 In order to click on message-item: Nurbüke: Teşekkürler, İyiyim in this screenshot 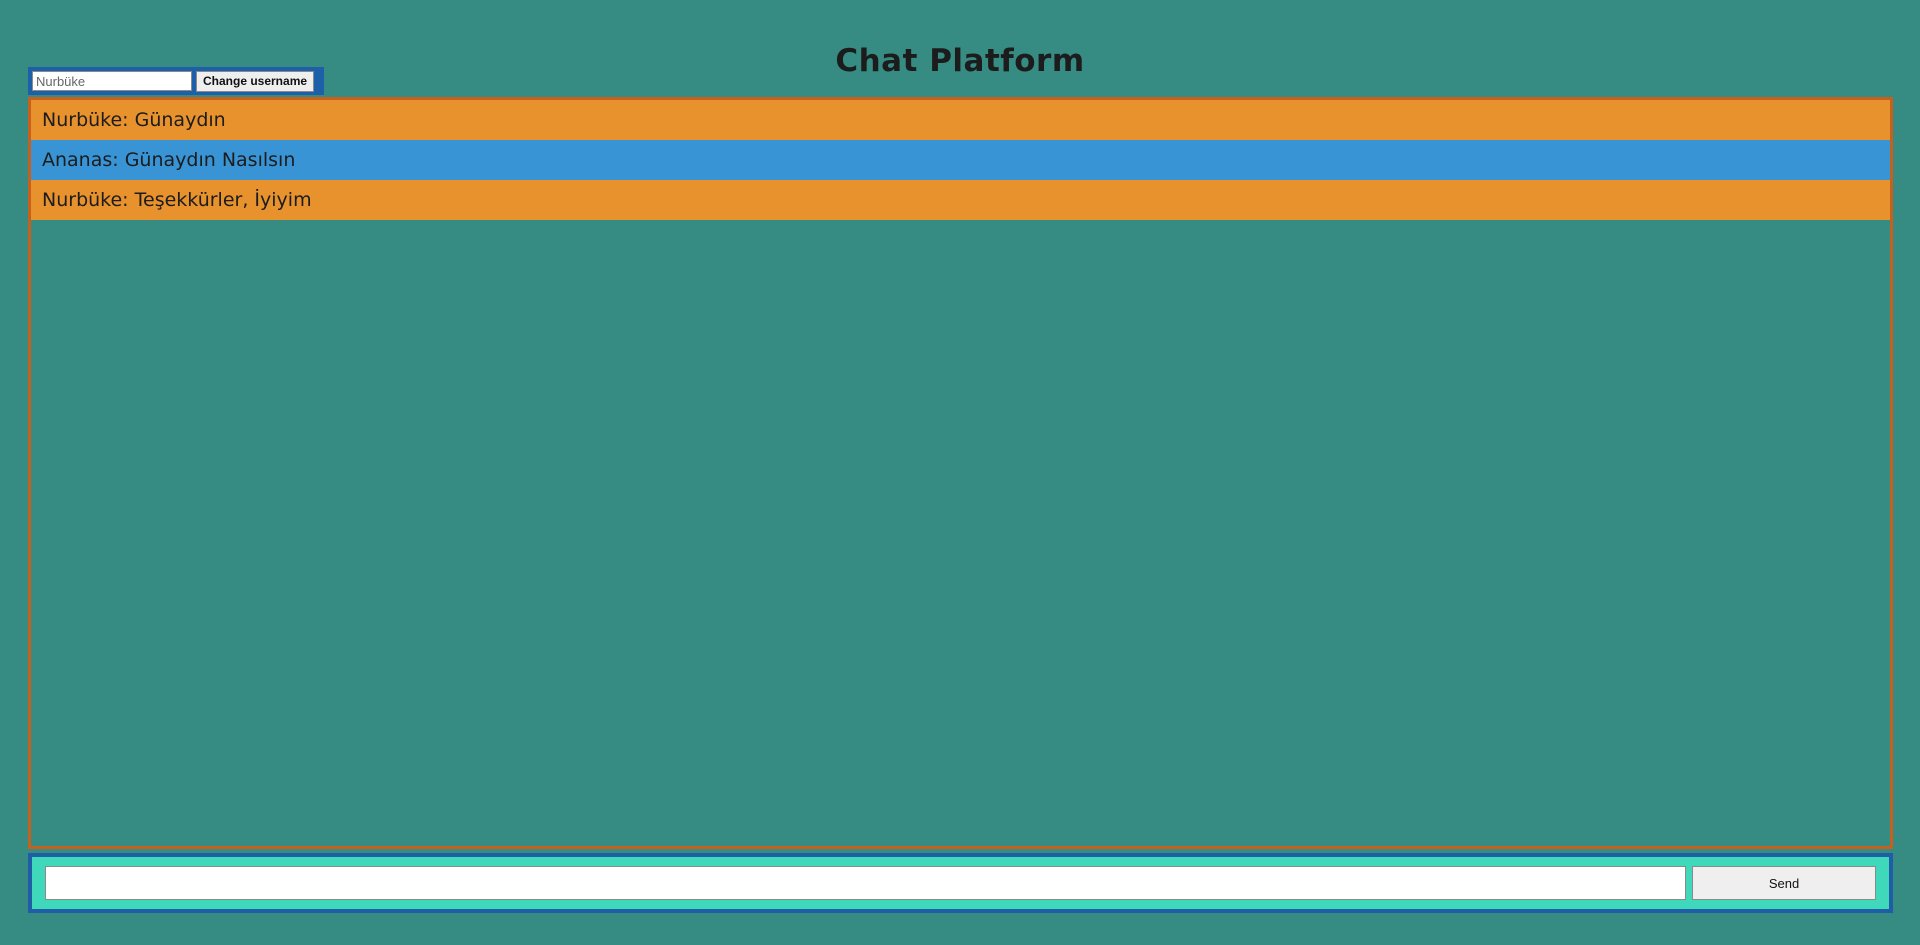, I will do `click(960, 200)`.